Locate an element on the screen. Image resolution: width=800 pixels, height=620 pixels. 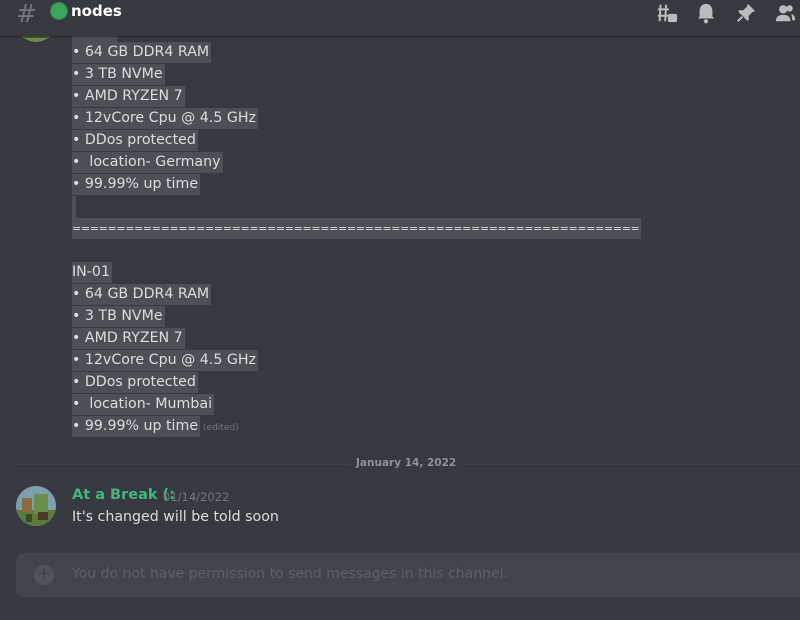
hash-icon: # is located at coordinates (26, 14).